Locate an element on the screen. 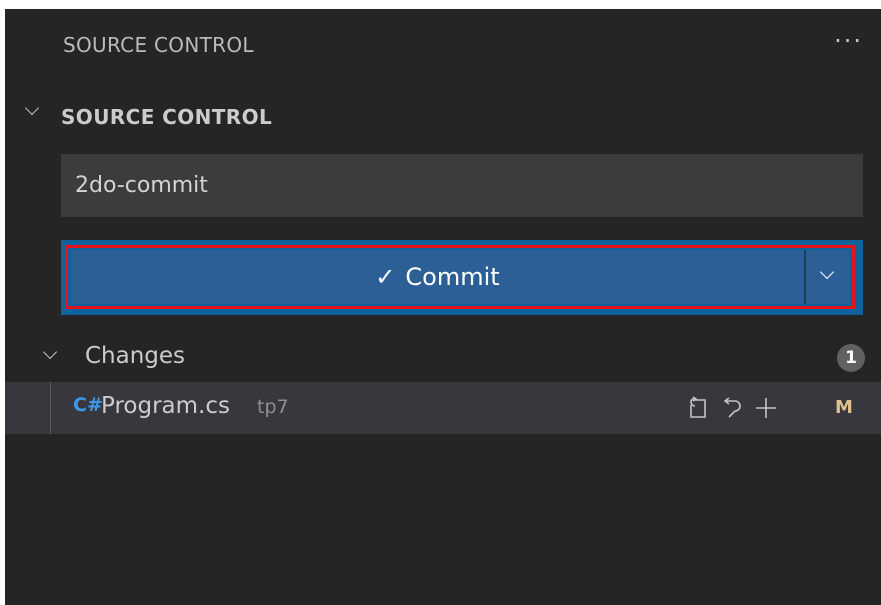 The width and height of the screenshot is (881, 605). section-title: SOURCE CONTROL is located at coordinates (167, 117).